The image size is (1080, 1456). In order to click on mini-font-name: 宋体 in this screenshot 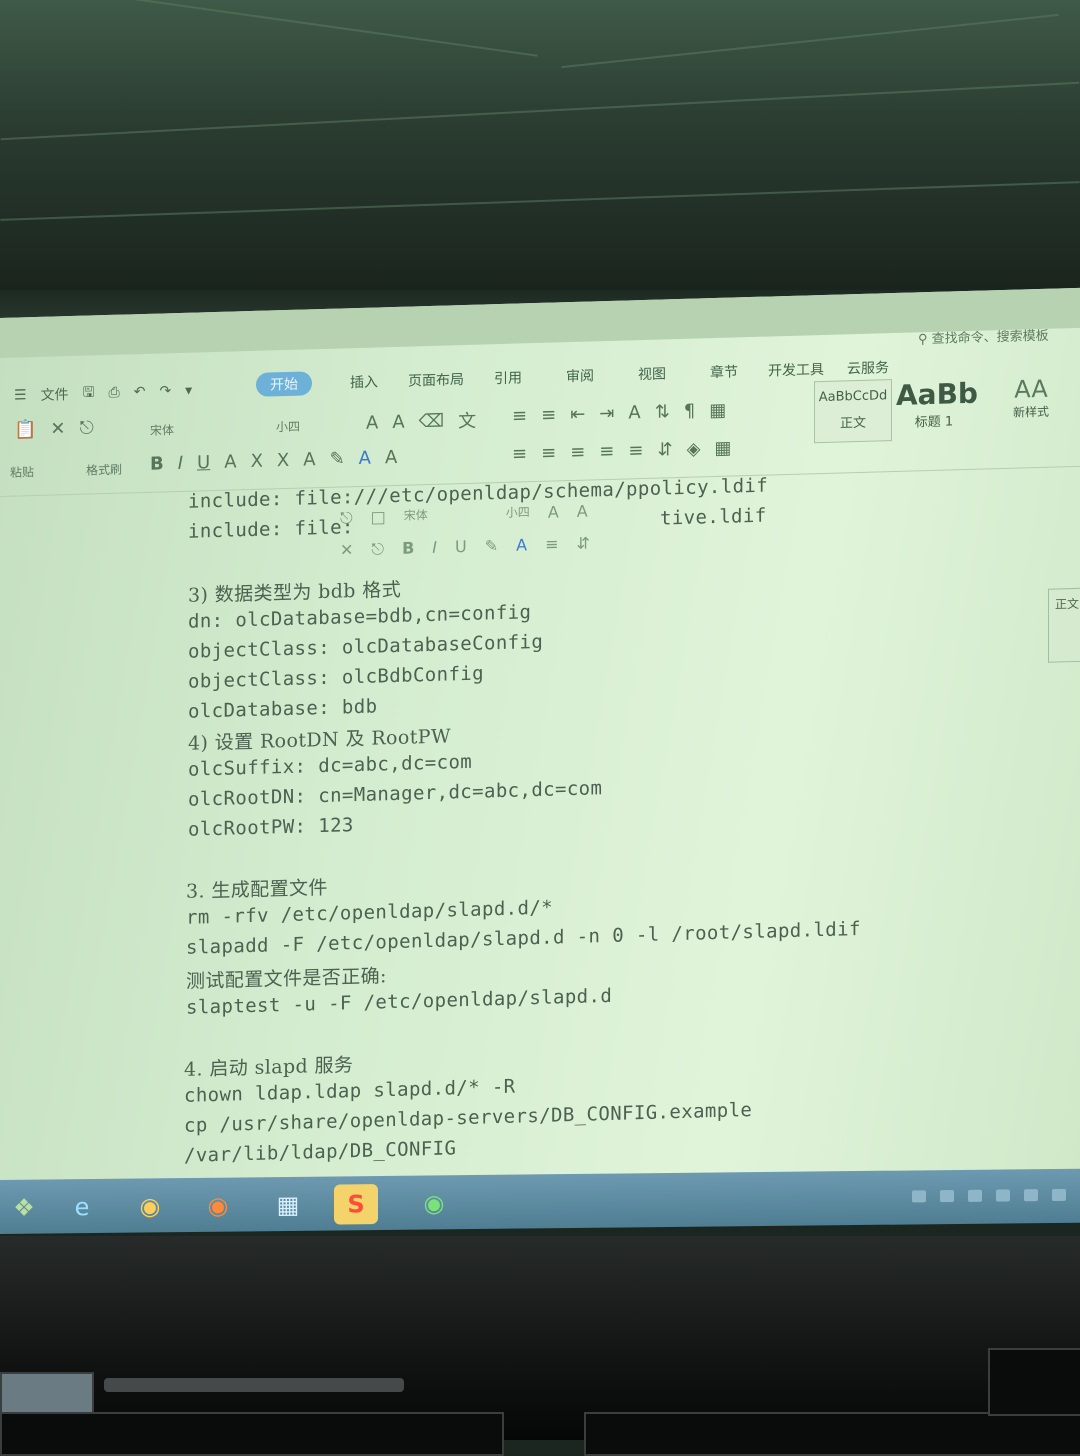, I will do `click(416, 516)`.